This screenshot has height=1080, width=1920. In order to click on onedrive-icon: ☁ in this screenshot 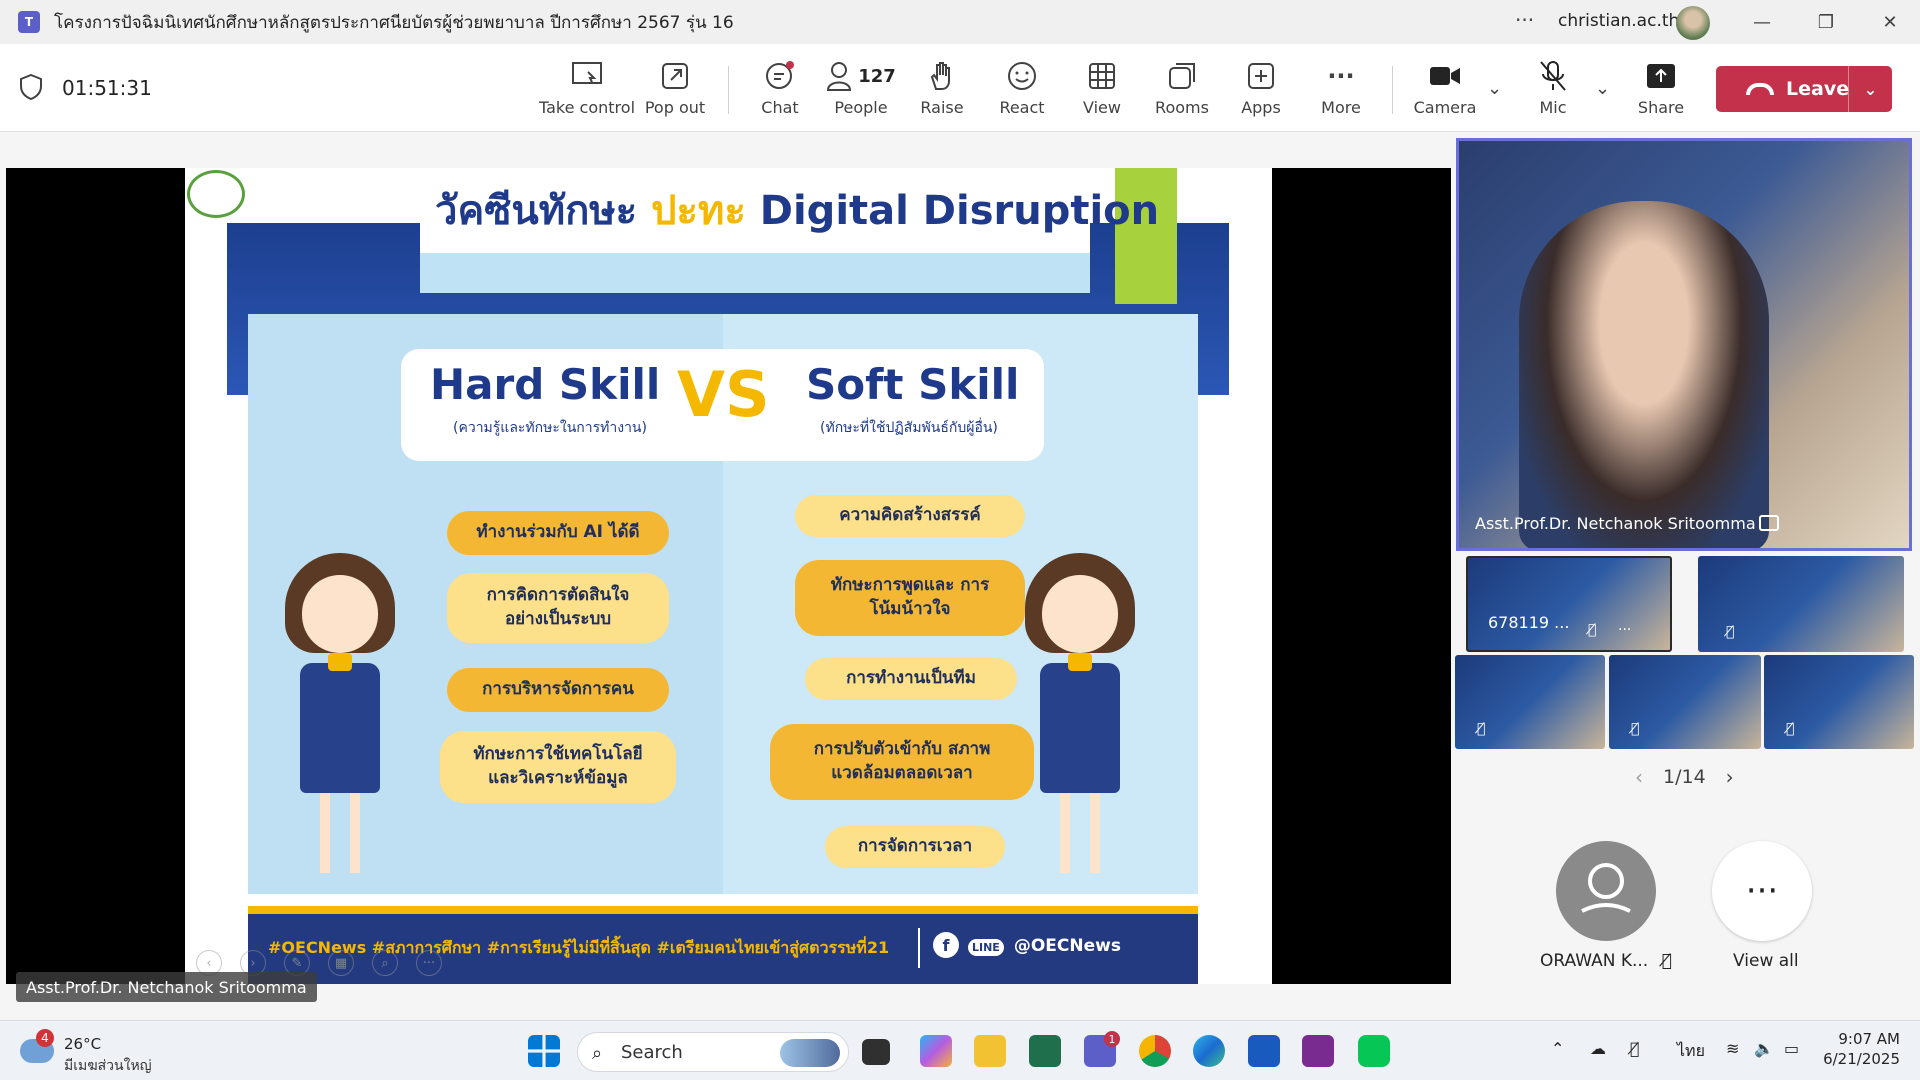, I will do `click(1598, 1048)`.